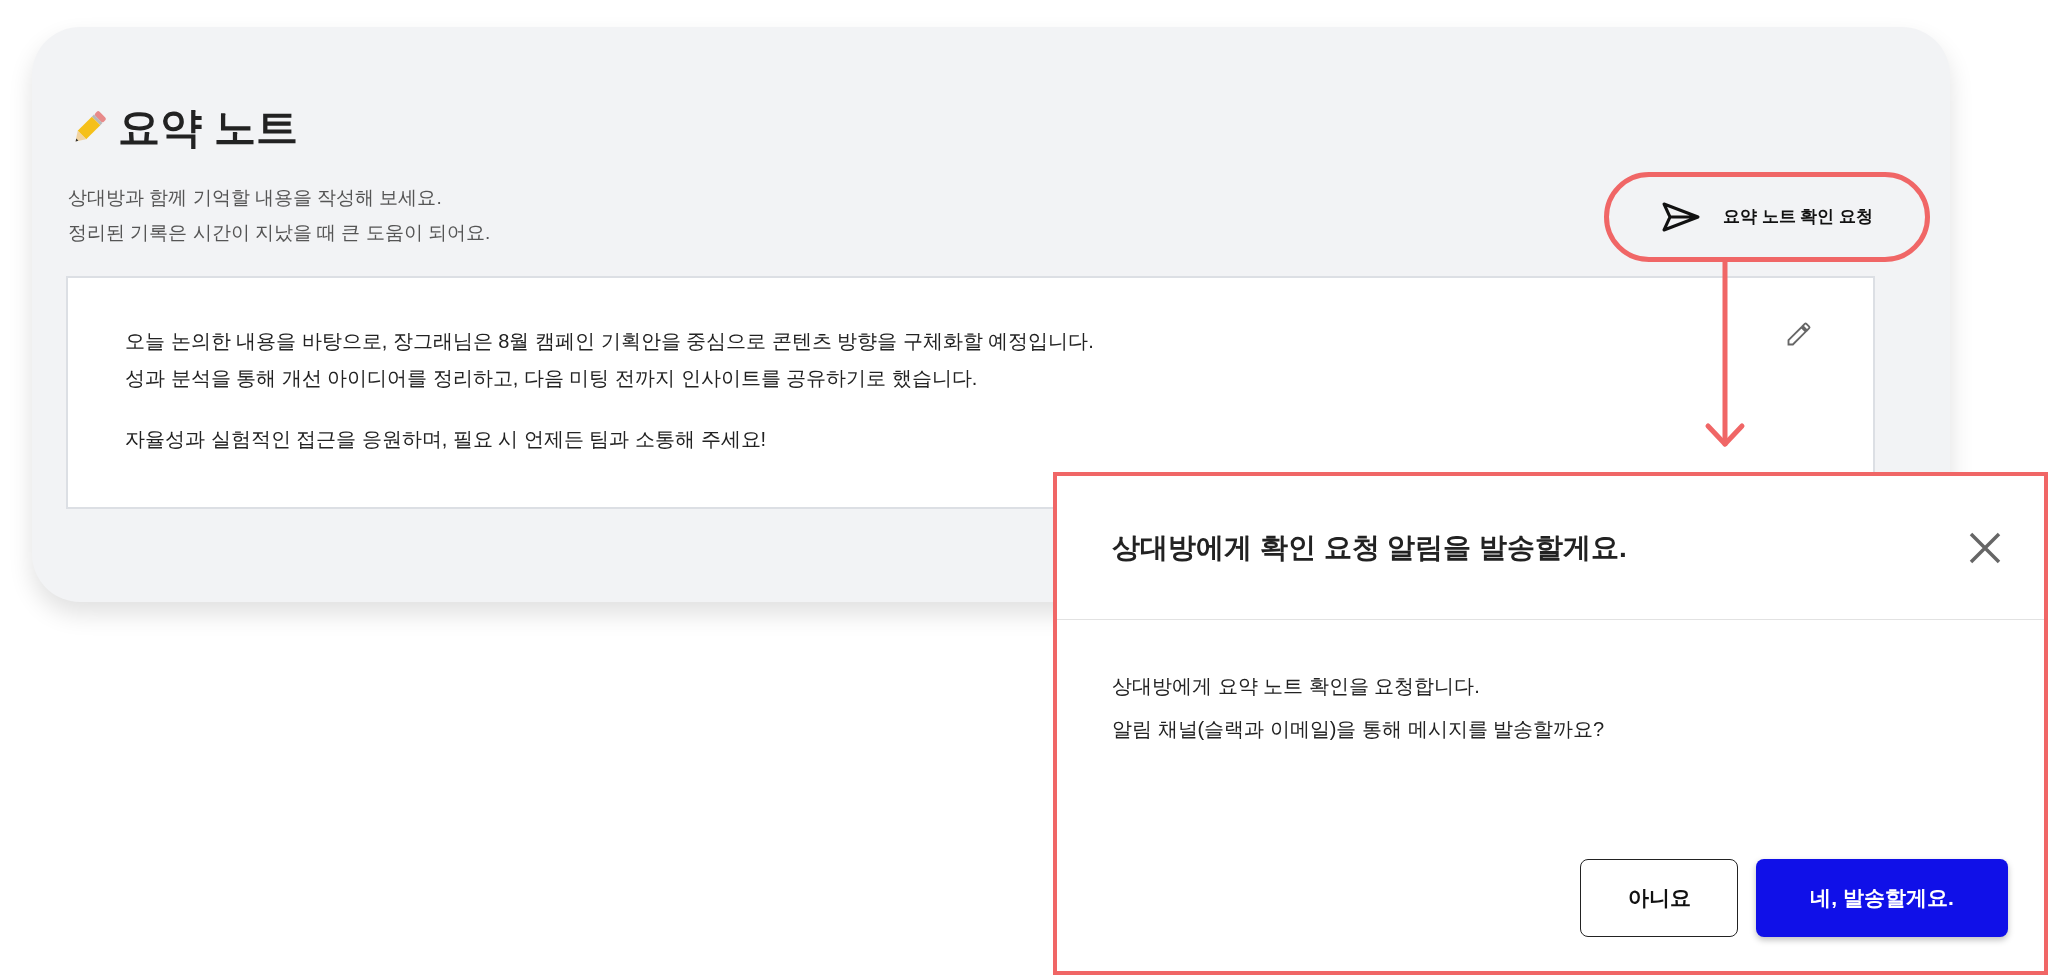 The height and width of the screenshot is (975, 2048). I want to click on dialog-message: 상대방에게 요약 노트 확인을 요청합니다., so click(1296, 686).